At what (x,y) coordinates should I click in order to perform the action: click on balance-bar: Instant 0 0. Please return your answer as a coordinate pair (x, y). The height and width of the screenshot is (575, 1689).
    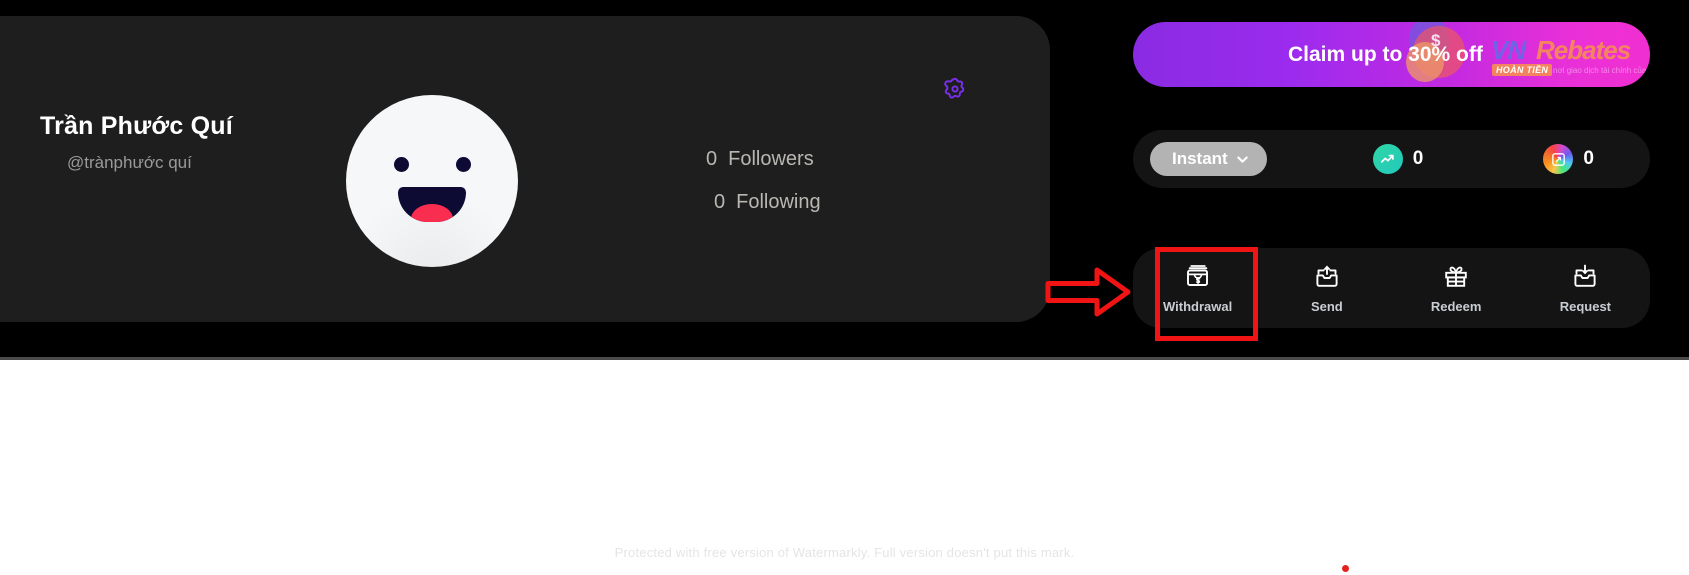
    Looking at the image, I should click on (1391, 159).